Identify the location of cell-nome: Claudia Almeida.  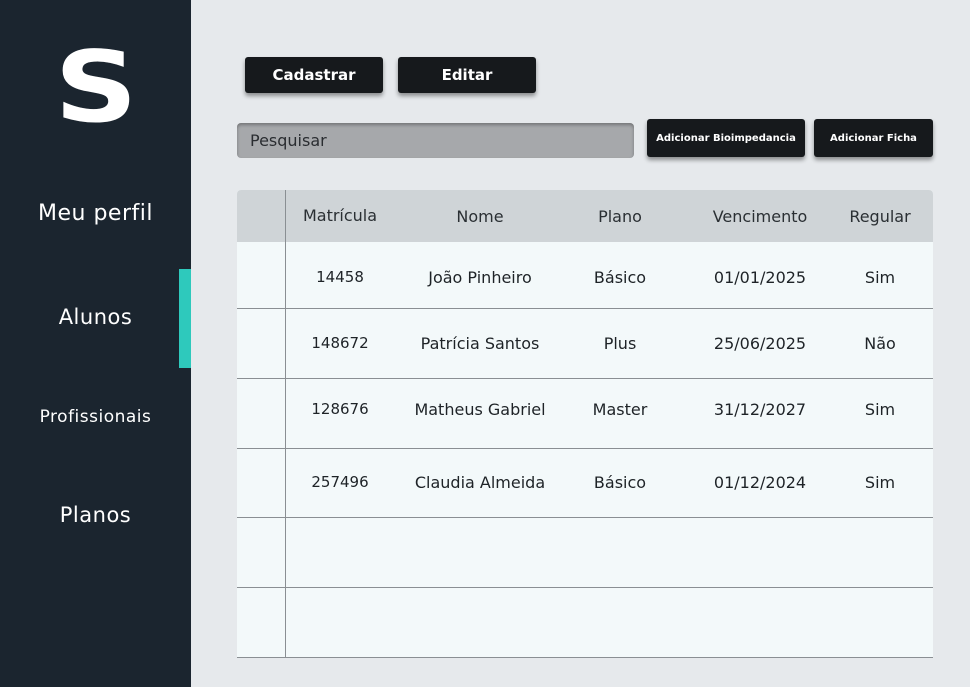
(480, 482).